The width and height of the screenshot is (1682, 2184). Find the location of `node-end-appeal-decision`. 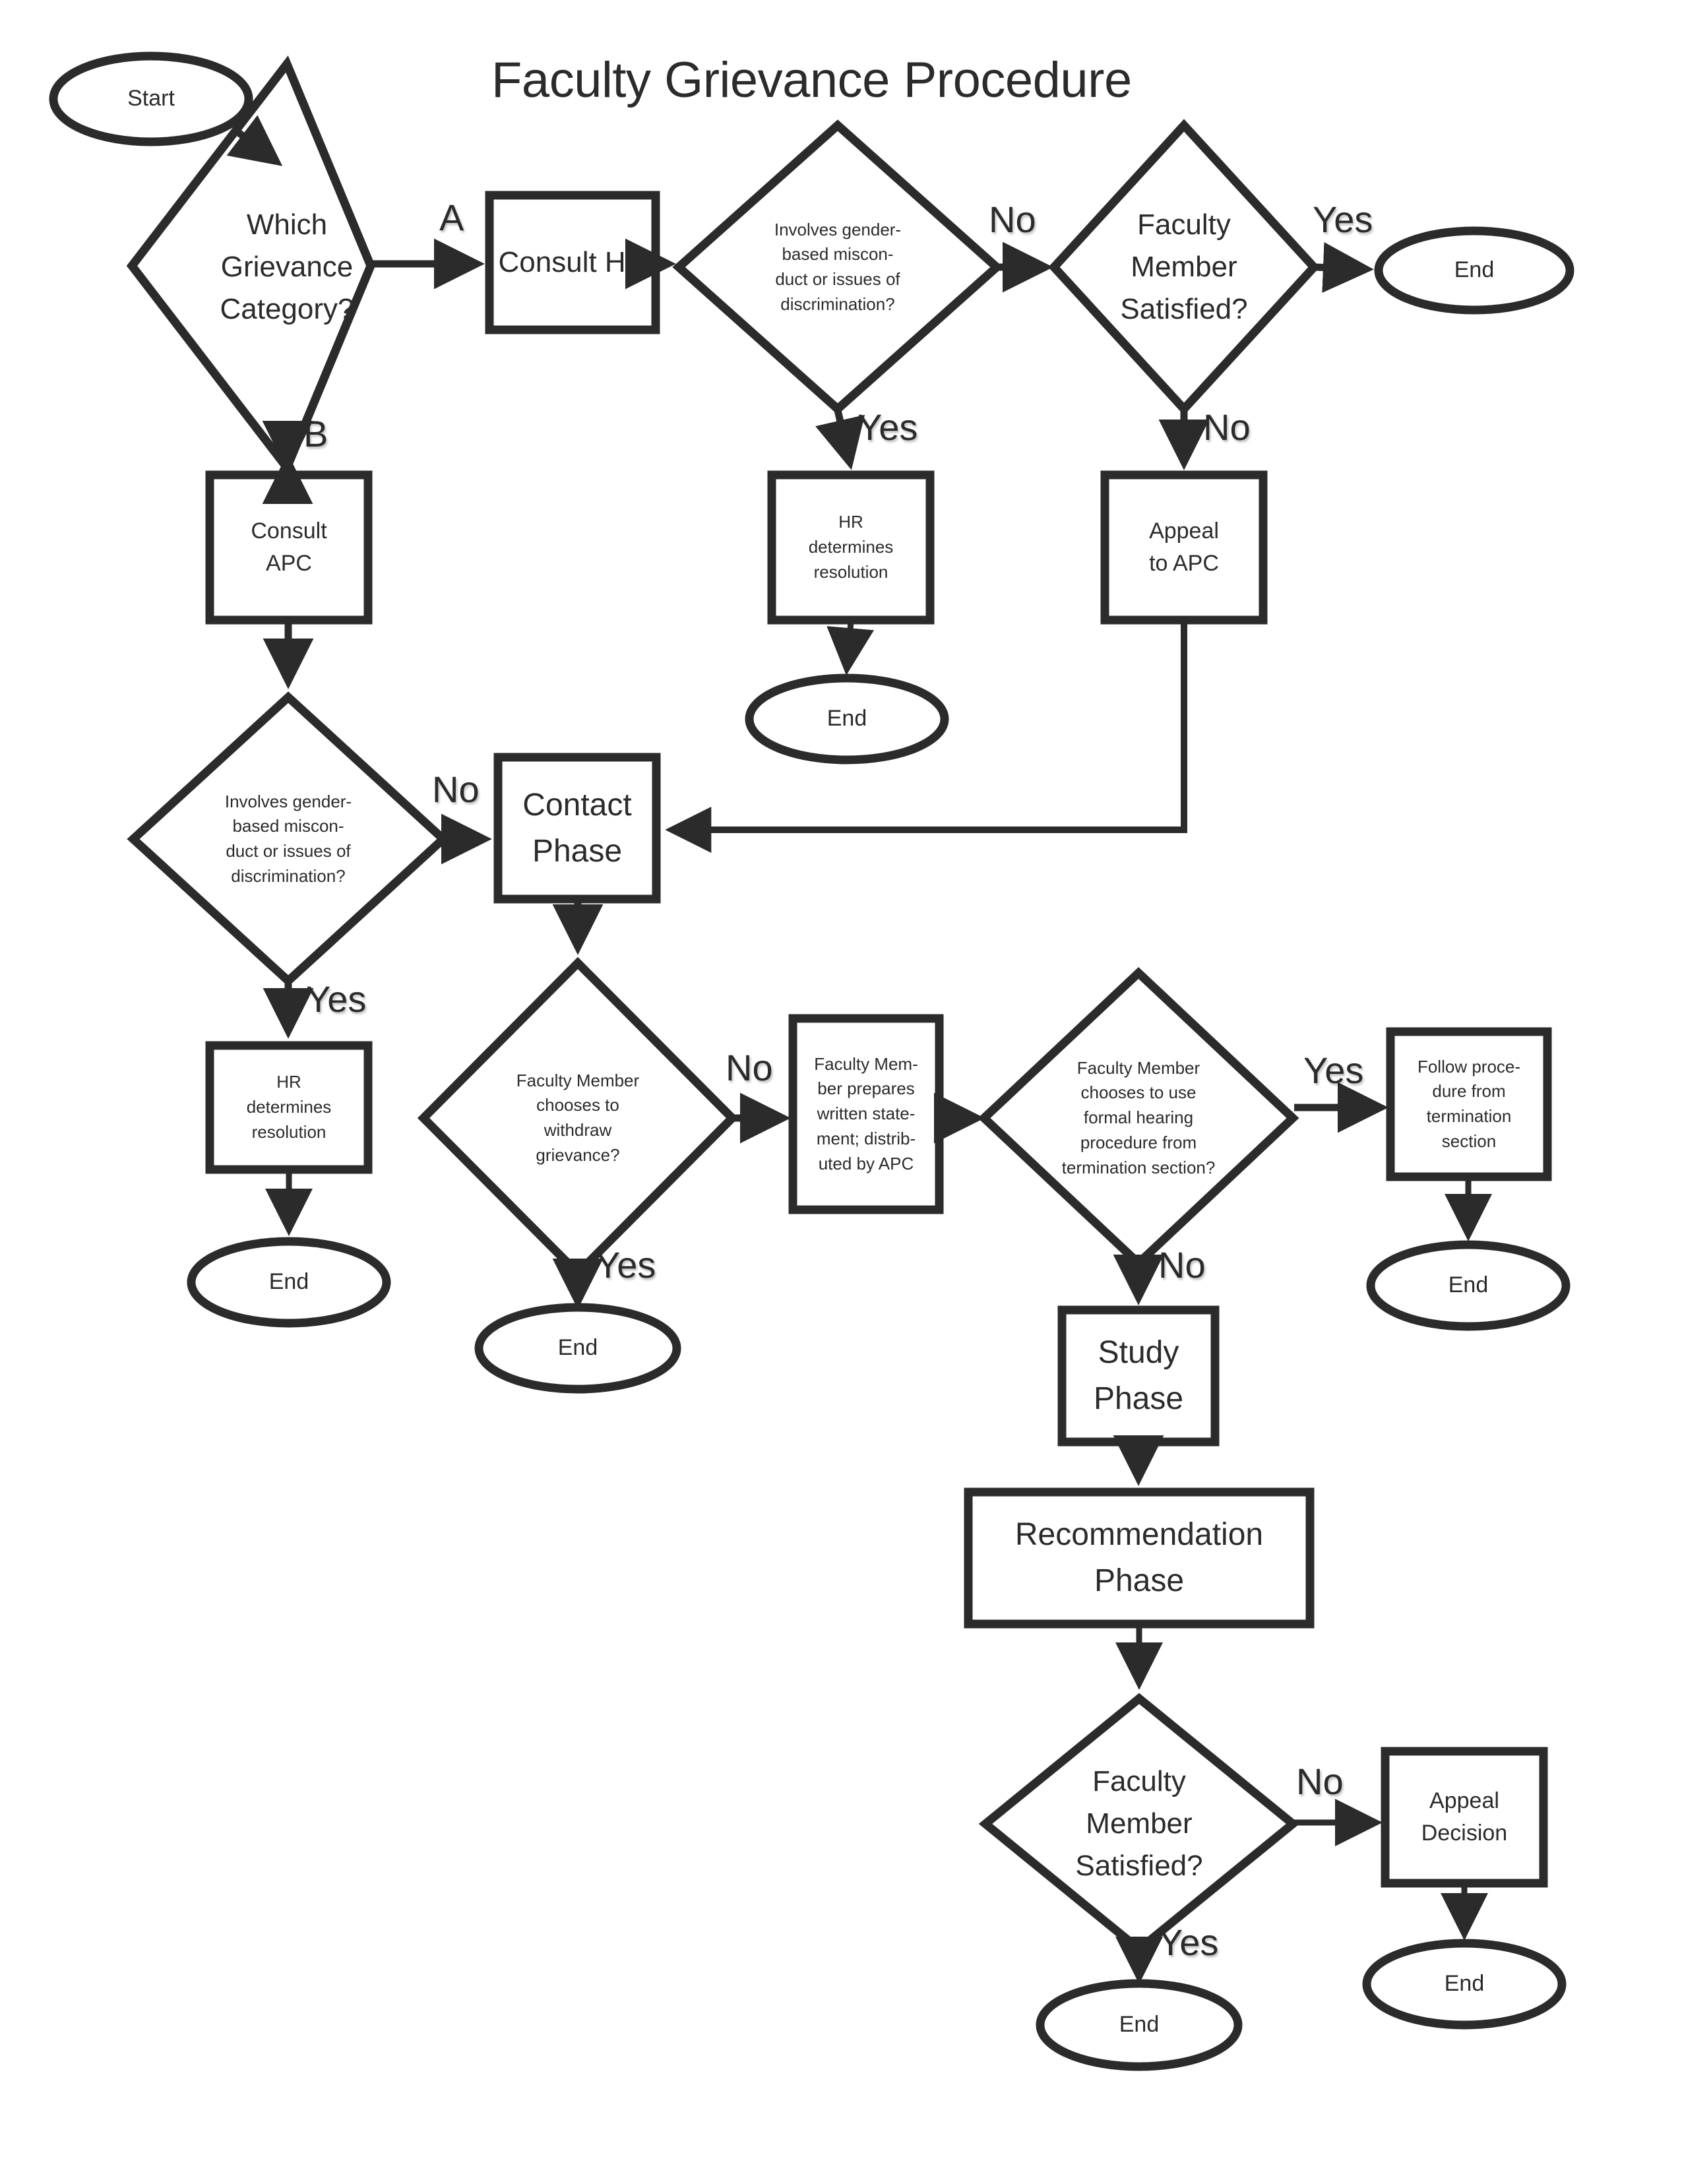

node-end-appeal-decision is located at coordinates (1465, 1984).